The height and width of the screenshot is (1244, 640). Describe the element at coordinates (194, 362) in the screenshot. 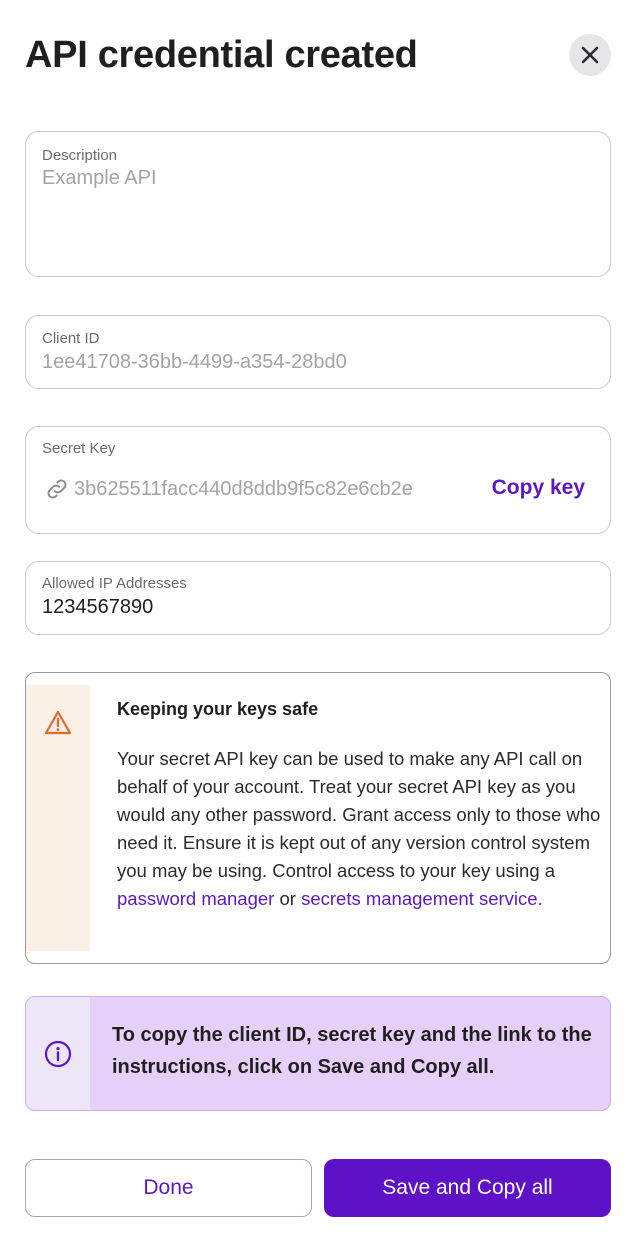

I see `client-id-value: 1ee41708-36bb-4499-a354-28bd0` at that location.